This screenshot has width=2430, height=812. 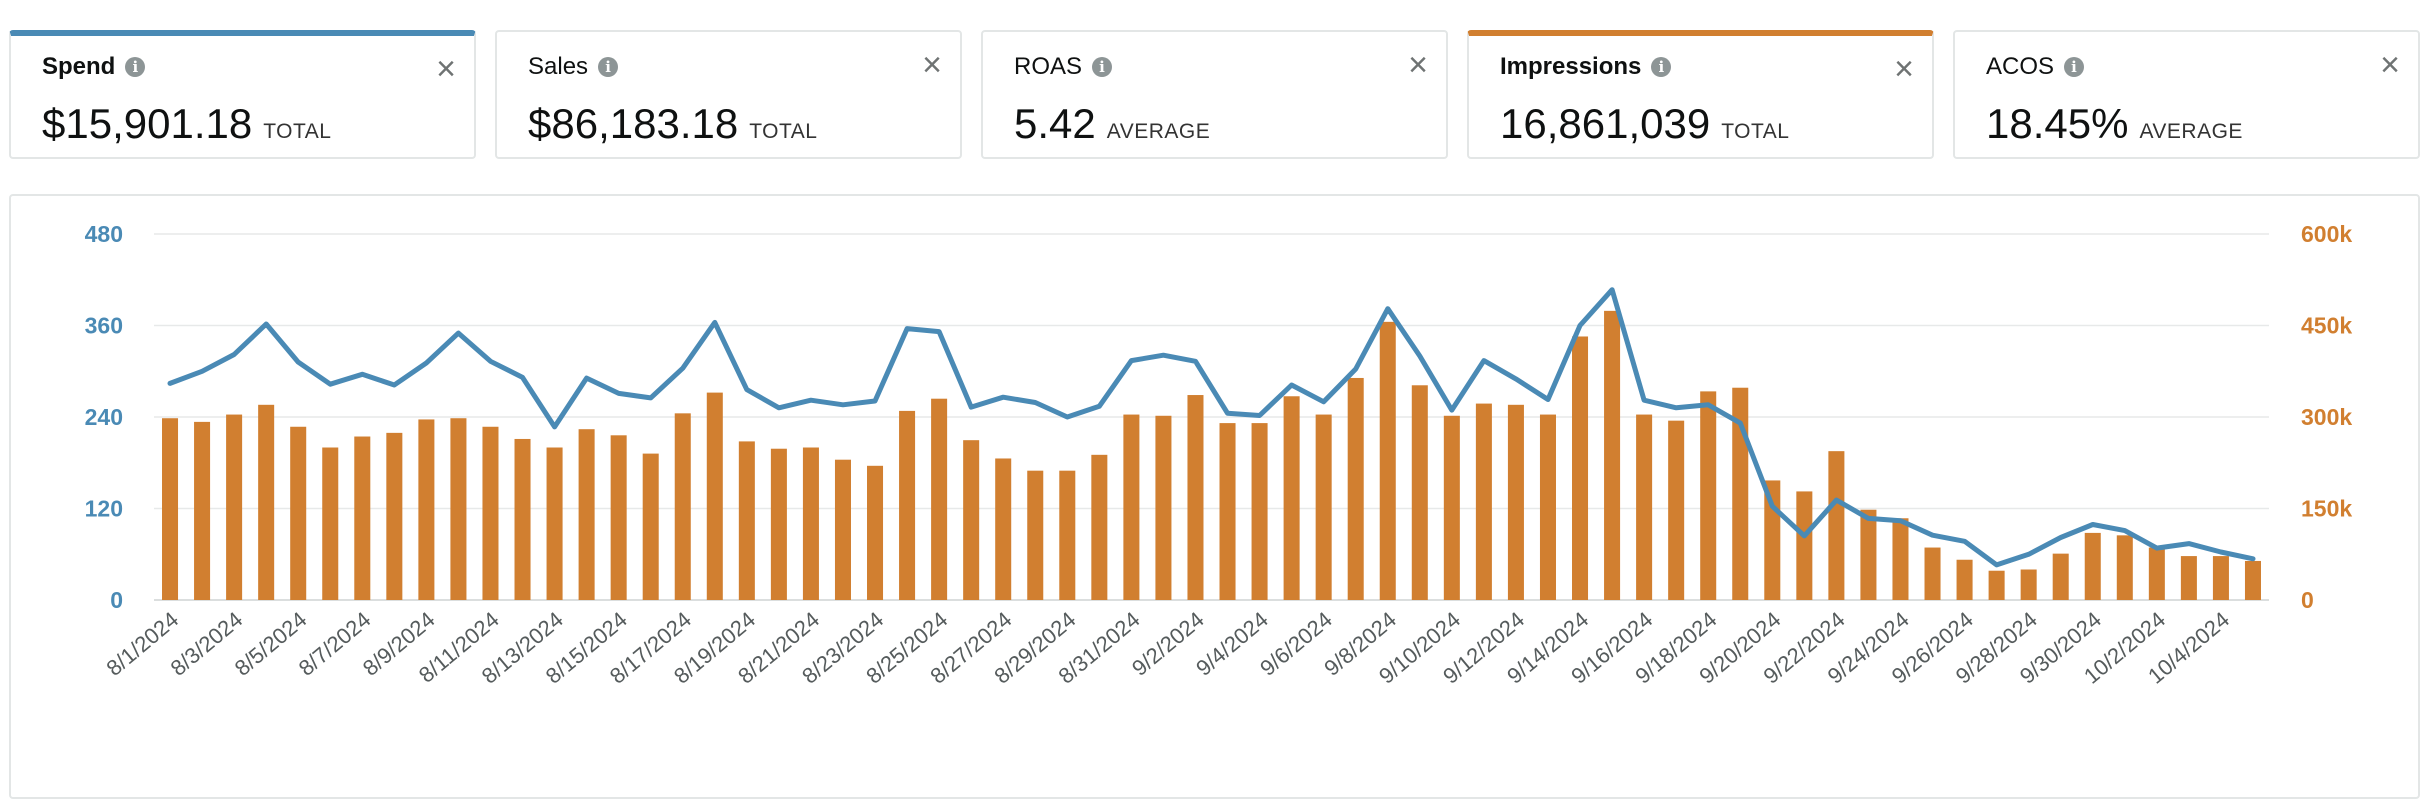 I want to click on metric-value: 16,861,039, so click(x=1605, y=123).